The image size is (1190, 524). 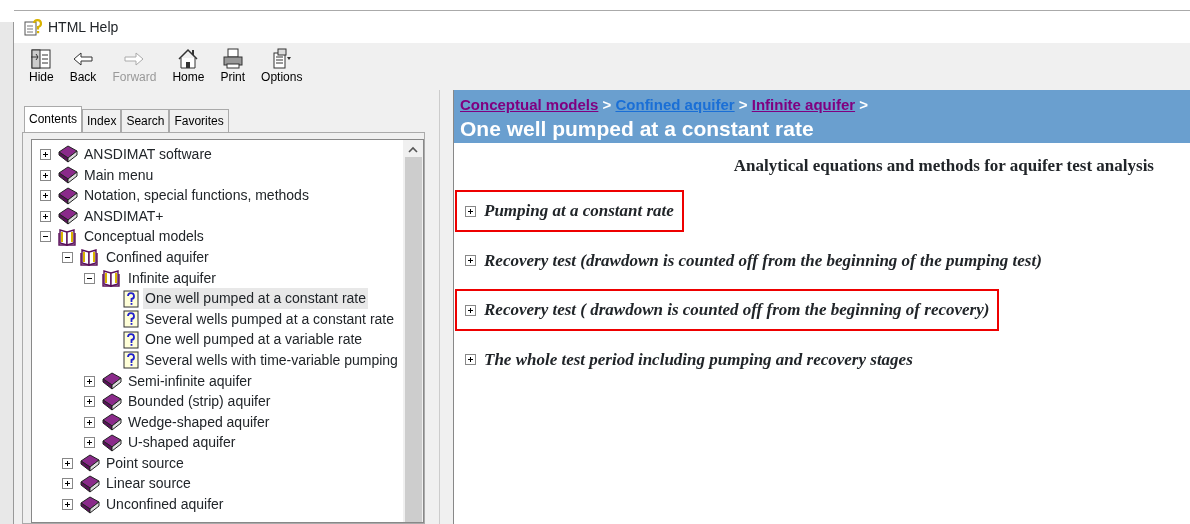 I want to click on page-subtitle: Analytical equations and methods for aquifer test analysis, so click(x=943, y=165).